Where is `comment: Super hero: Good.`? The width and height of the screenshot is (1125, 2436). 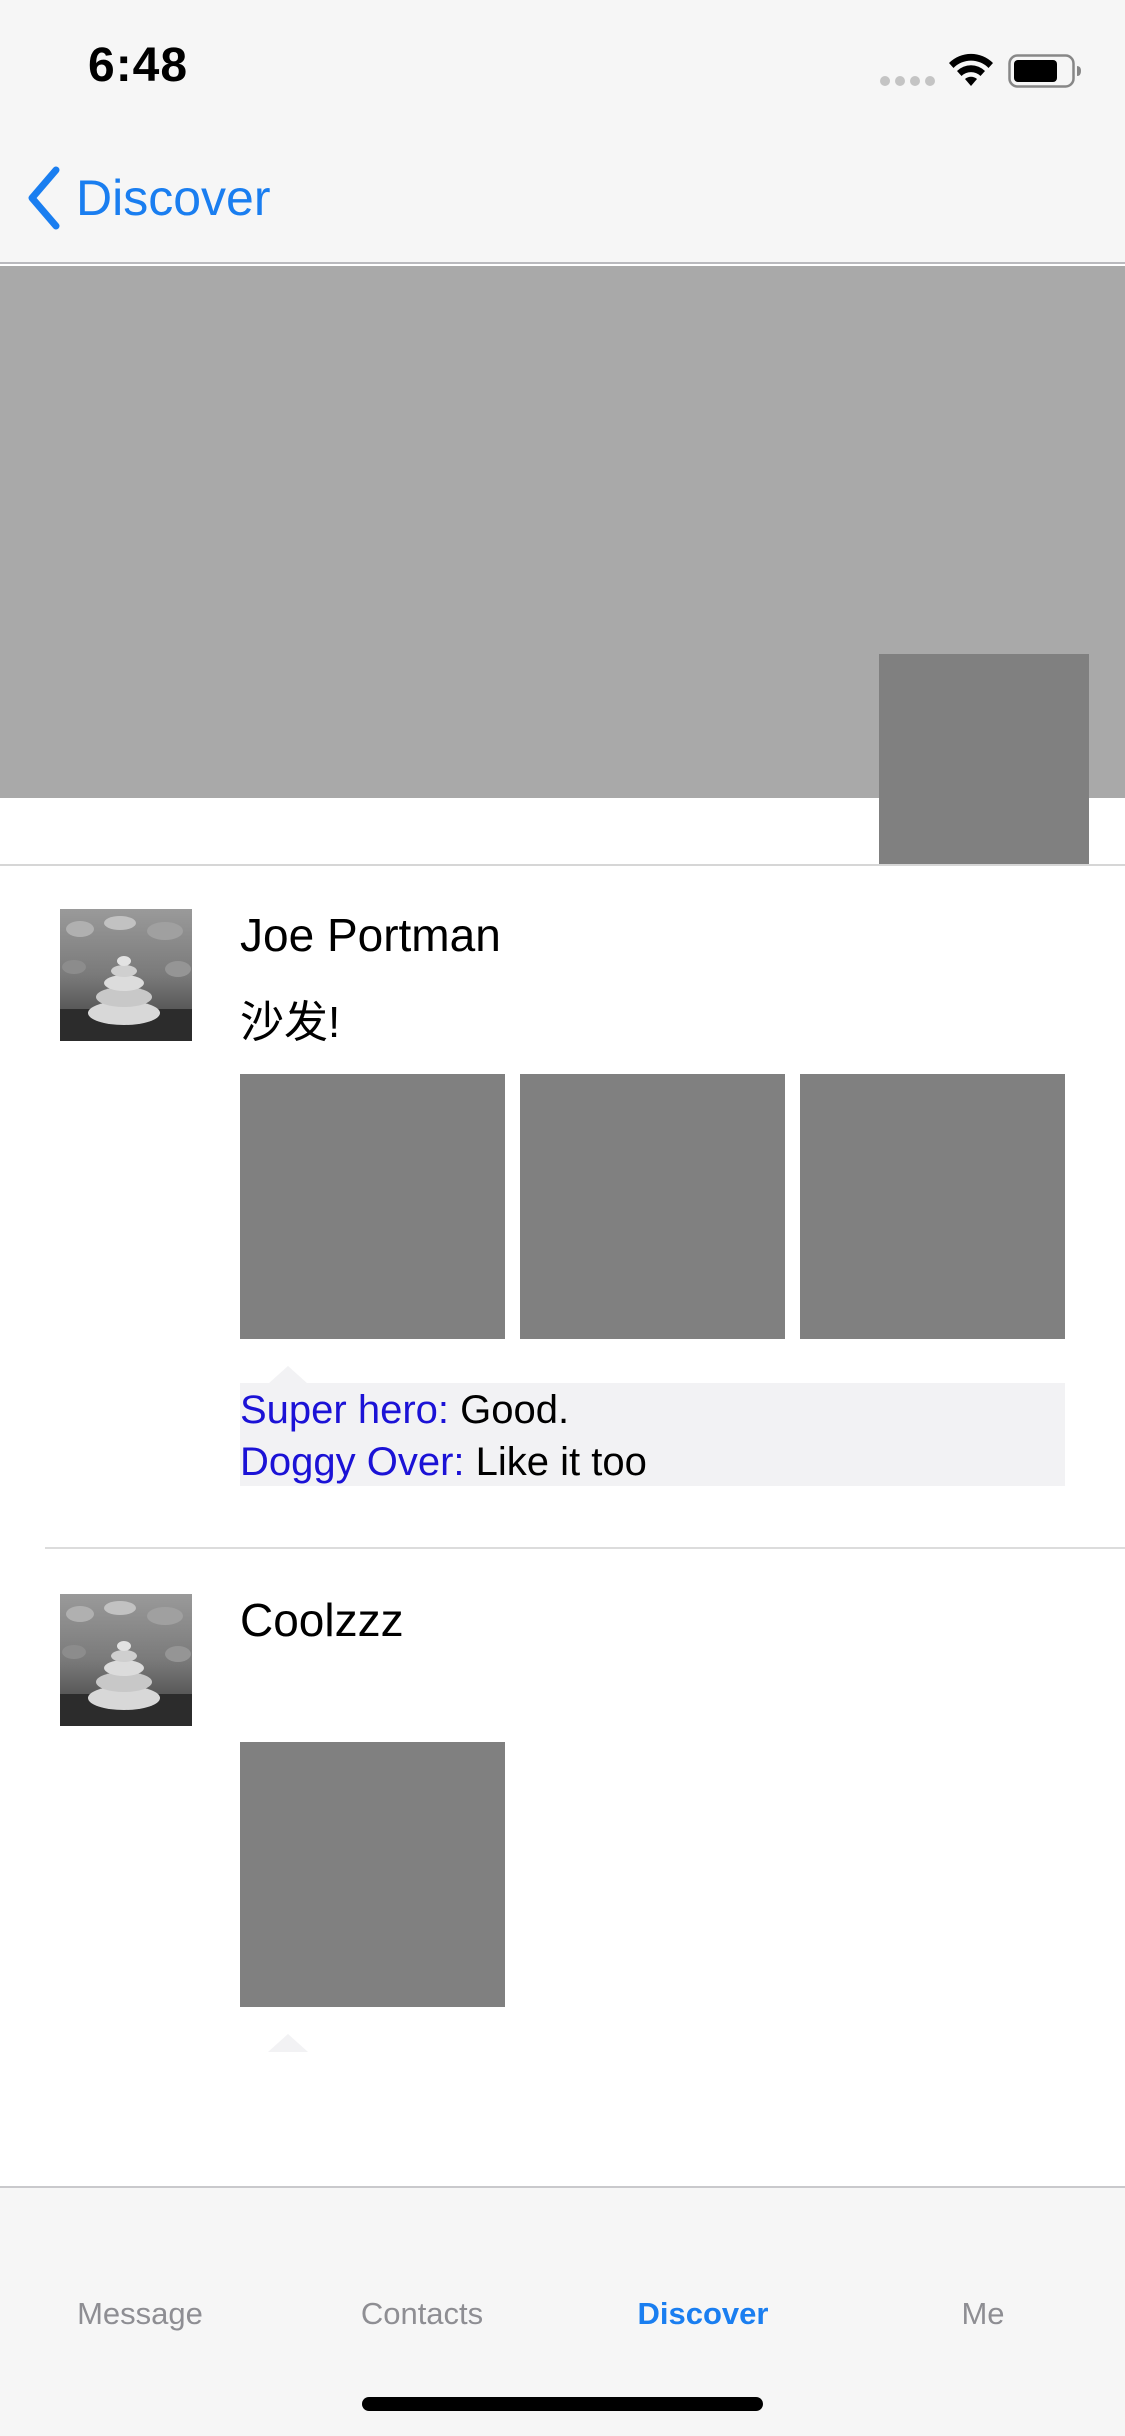 comment: Super hero: Good. is located at coordinates (404, 1410).